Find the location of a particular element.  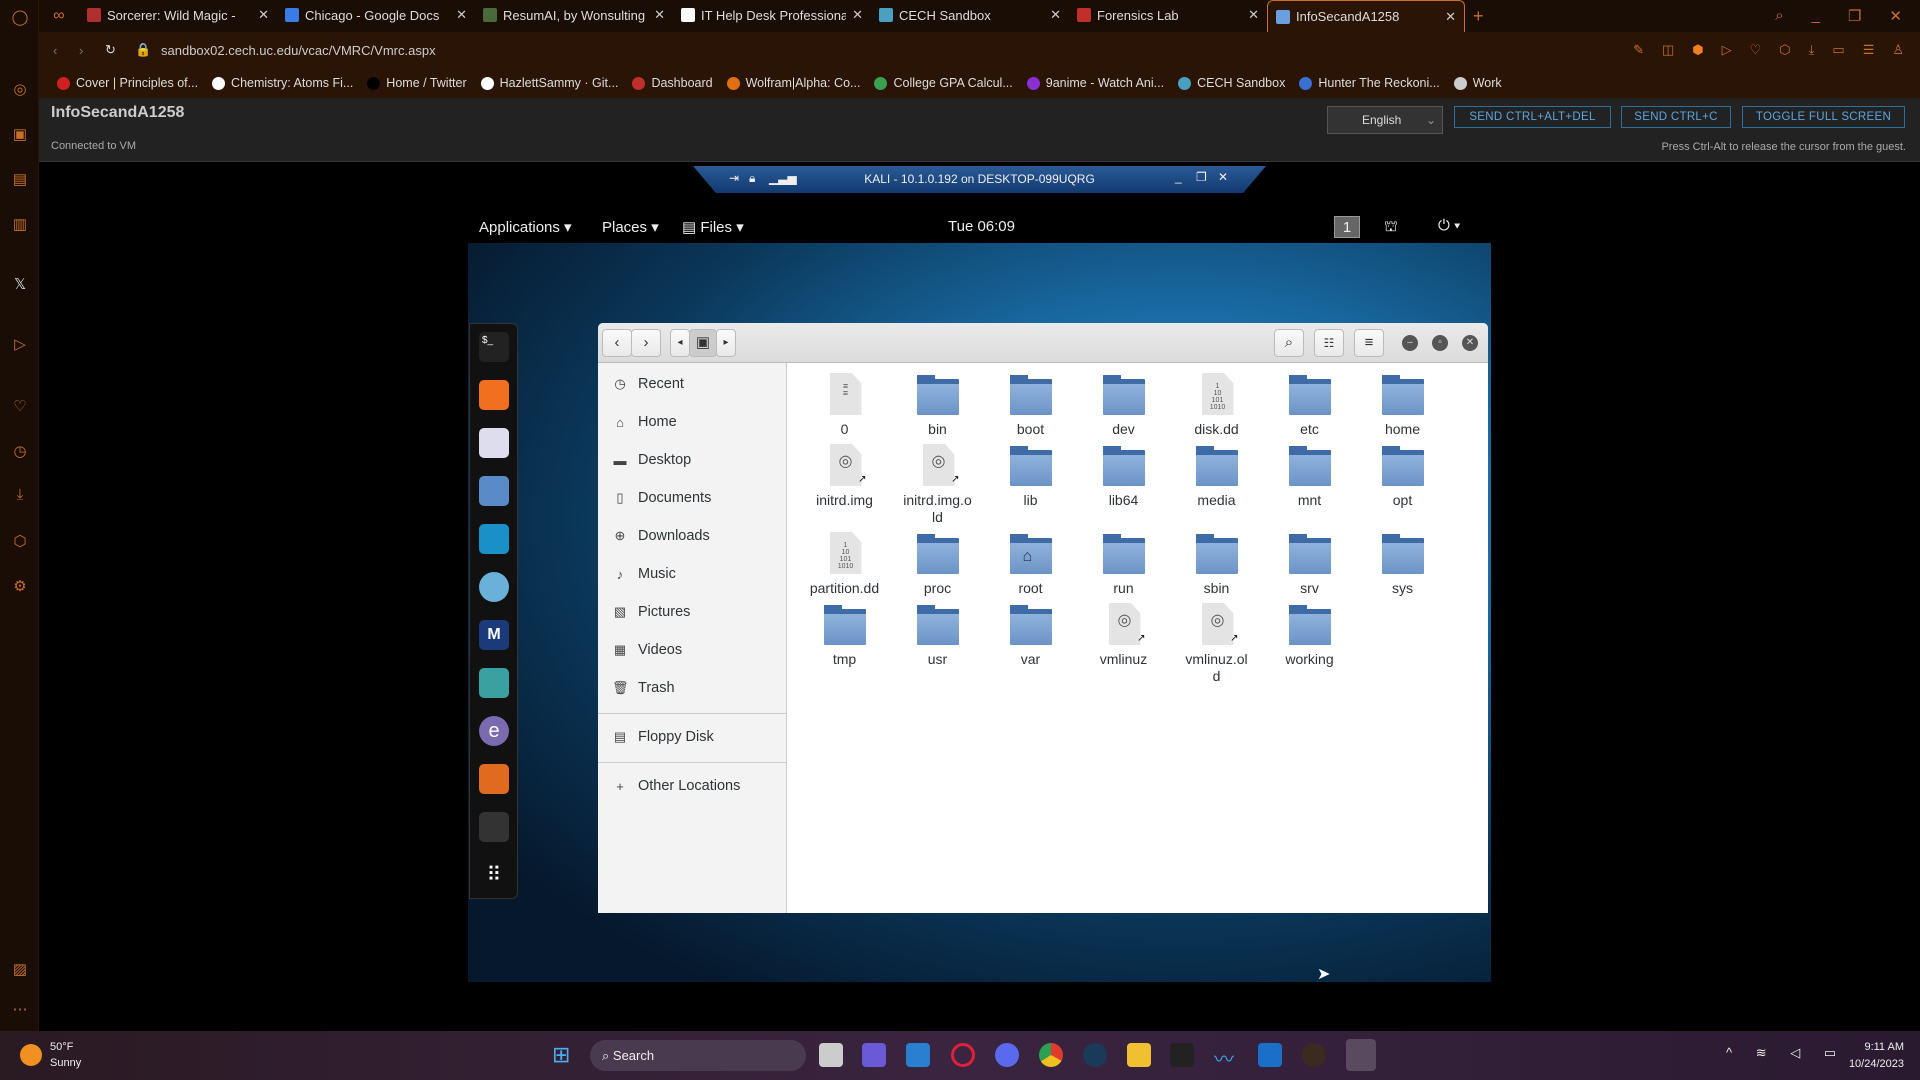

send-ctrl-c-button: SEND CTRL+C is located at coordinates (1676, 117).